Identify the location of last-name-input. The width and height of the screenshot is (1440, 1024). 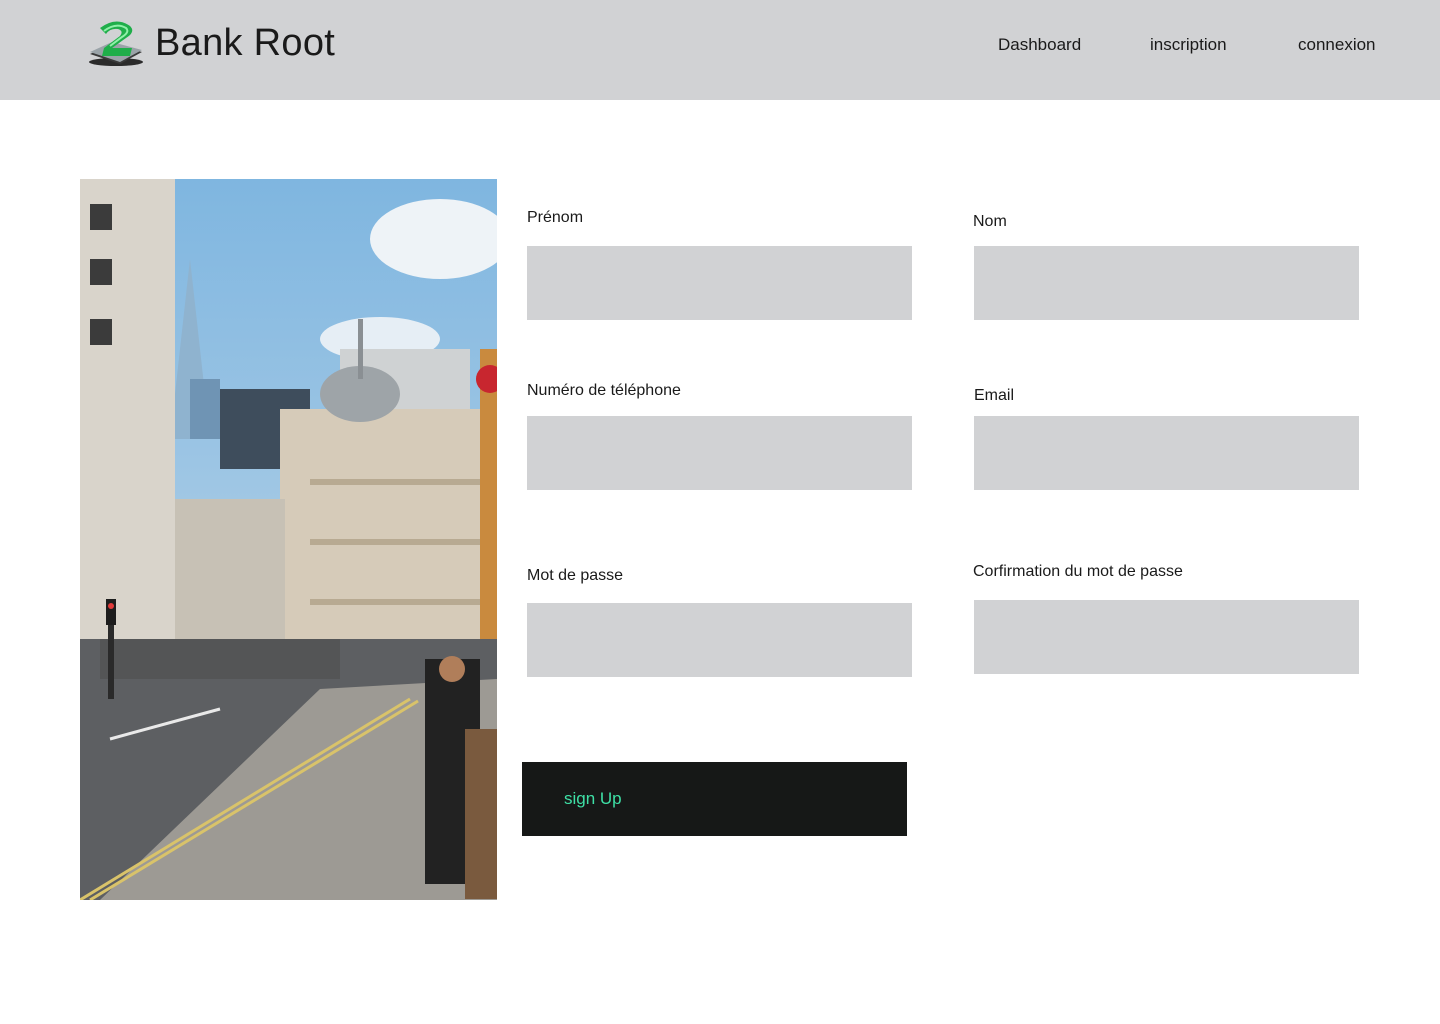
(1166, 283).